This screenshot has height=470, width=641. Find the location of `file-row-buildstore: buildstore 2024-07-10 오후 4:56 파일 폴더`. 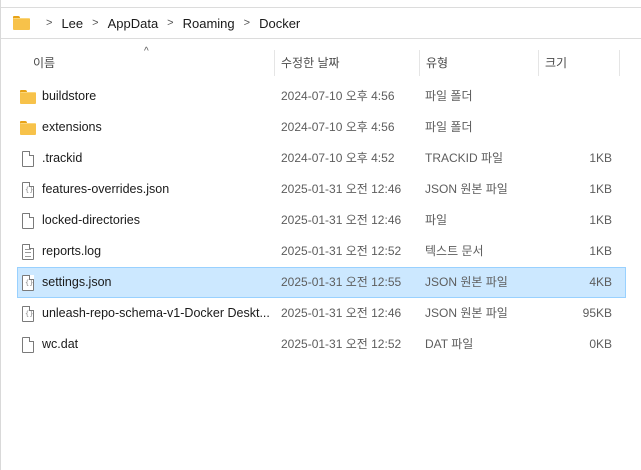

file-row-buildstore: buildstore 2024-07-10 오후 4:56 파일 폴더 is located at coordinates (321, 96).